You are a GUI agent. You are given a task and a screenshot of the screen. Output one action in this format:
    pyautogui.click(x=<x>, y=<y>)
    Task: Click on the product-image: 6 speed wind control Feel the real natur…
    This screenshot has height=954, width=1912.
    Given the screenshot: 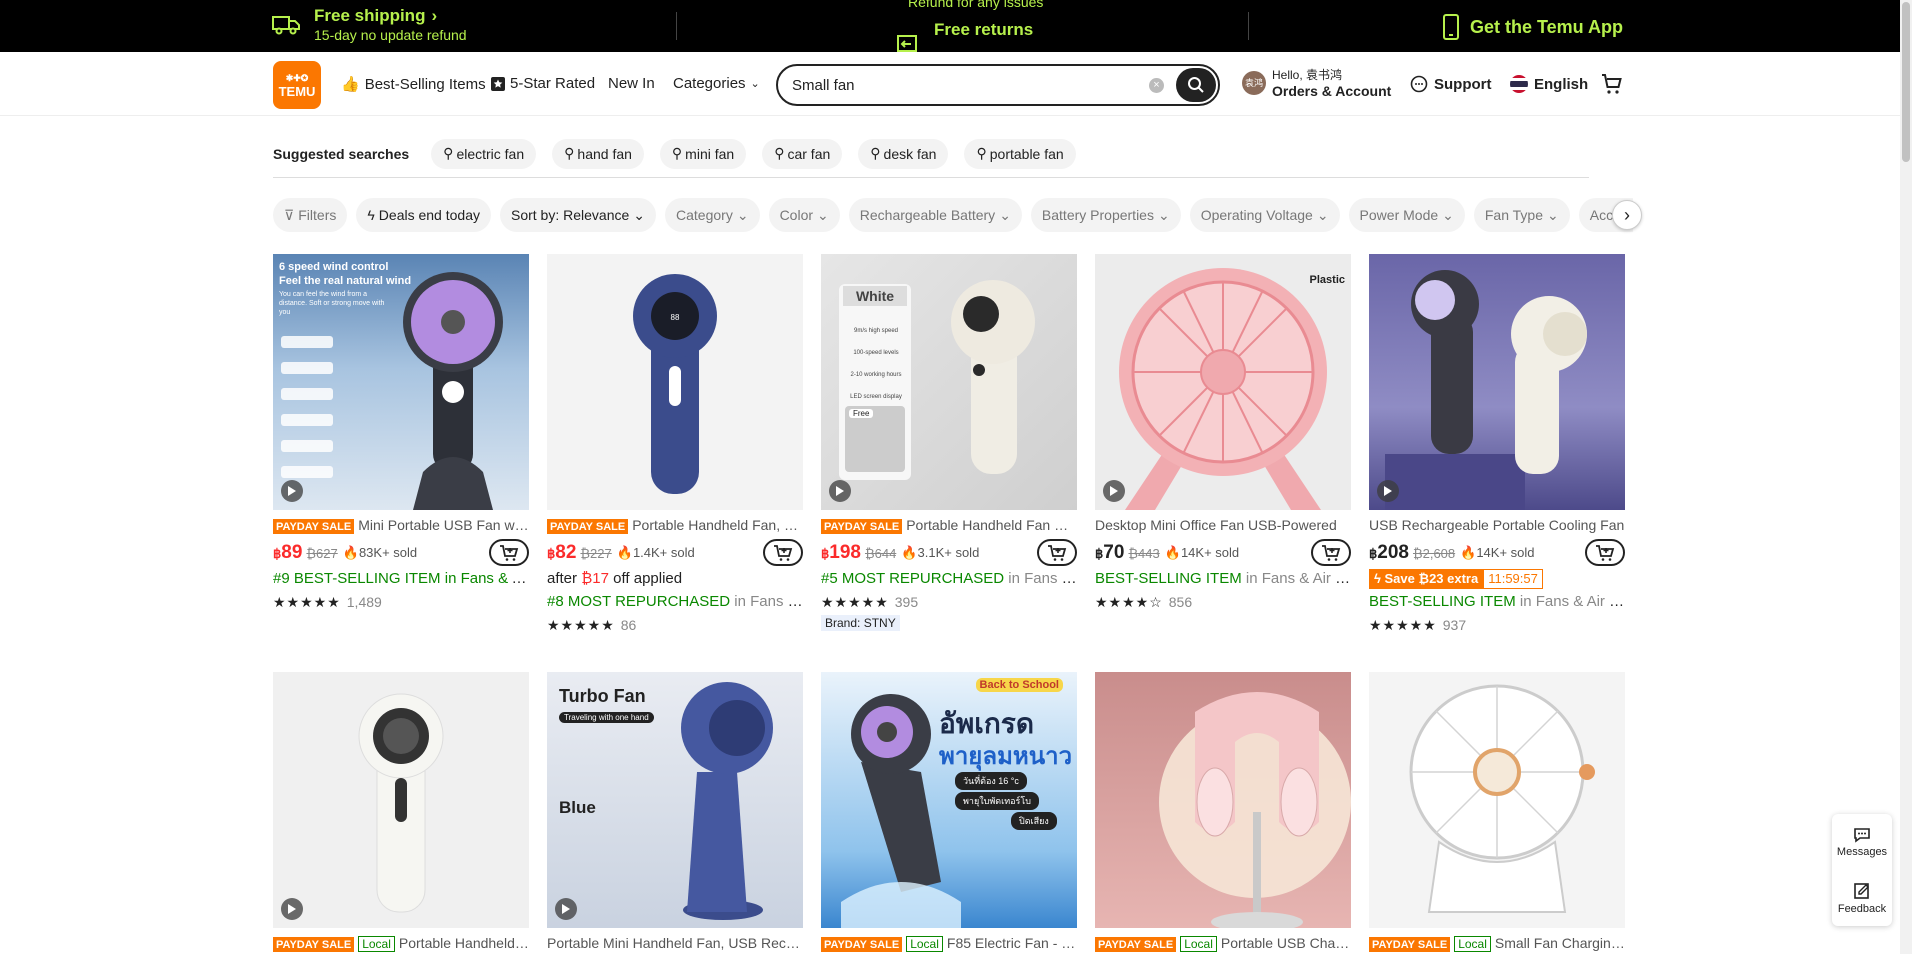 What is the action you would take?
    pyautogui.click(x=401, y=382)
    